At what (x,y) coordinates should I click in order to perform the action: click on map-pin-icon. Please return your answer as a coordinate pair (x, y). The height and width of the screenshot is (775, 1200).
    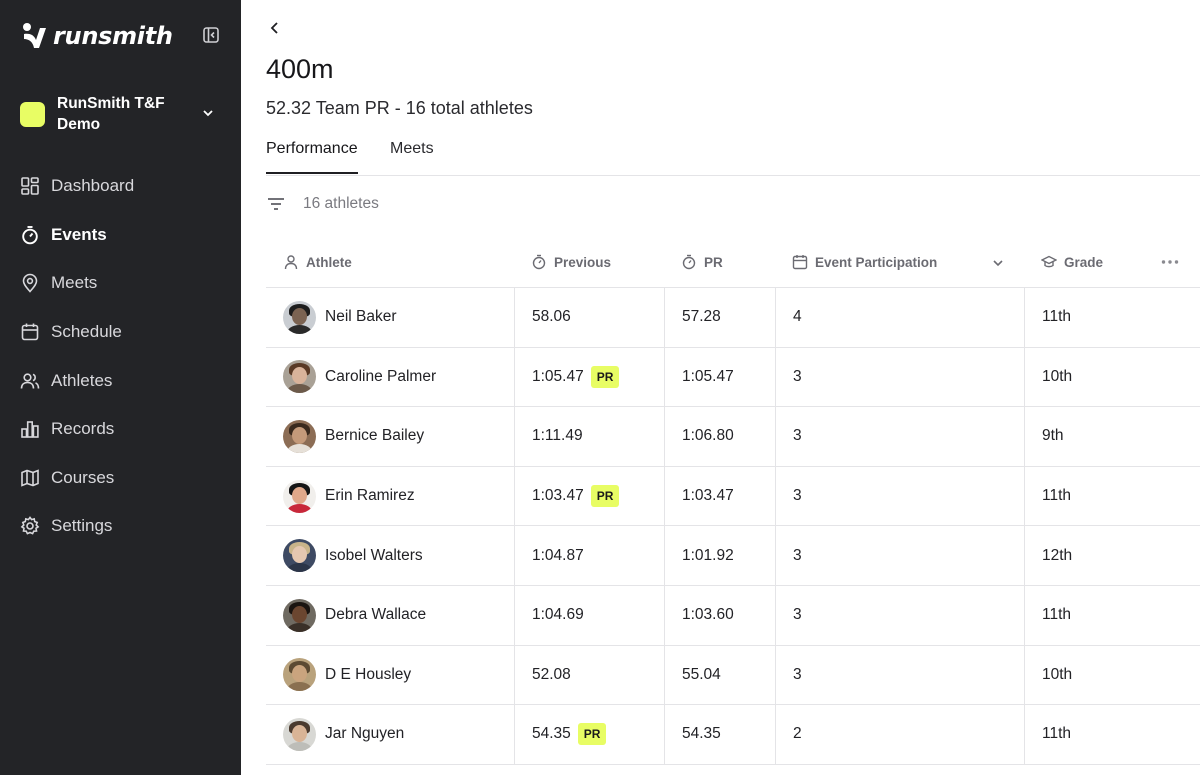
    Looking at the image, I should click on (30, 284).